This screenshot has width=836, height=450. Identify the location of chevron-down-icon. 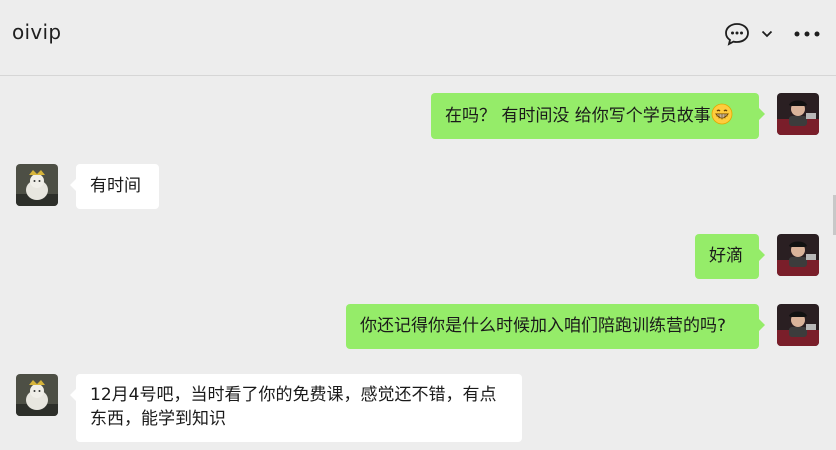
(767, 34).